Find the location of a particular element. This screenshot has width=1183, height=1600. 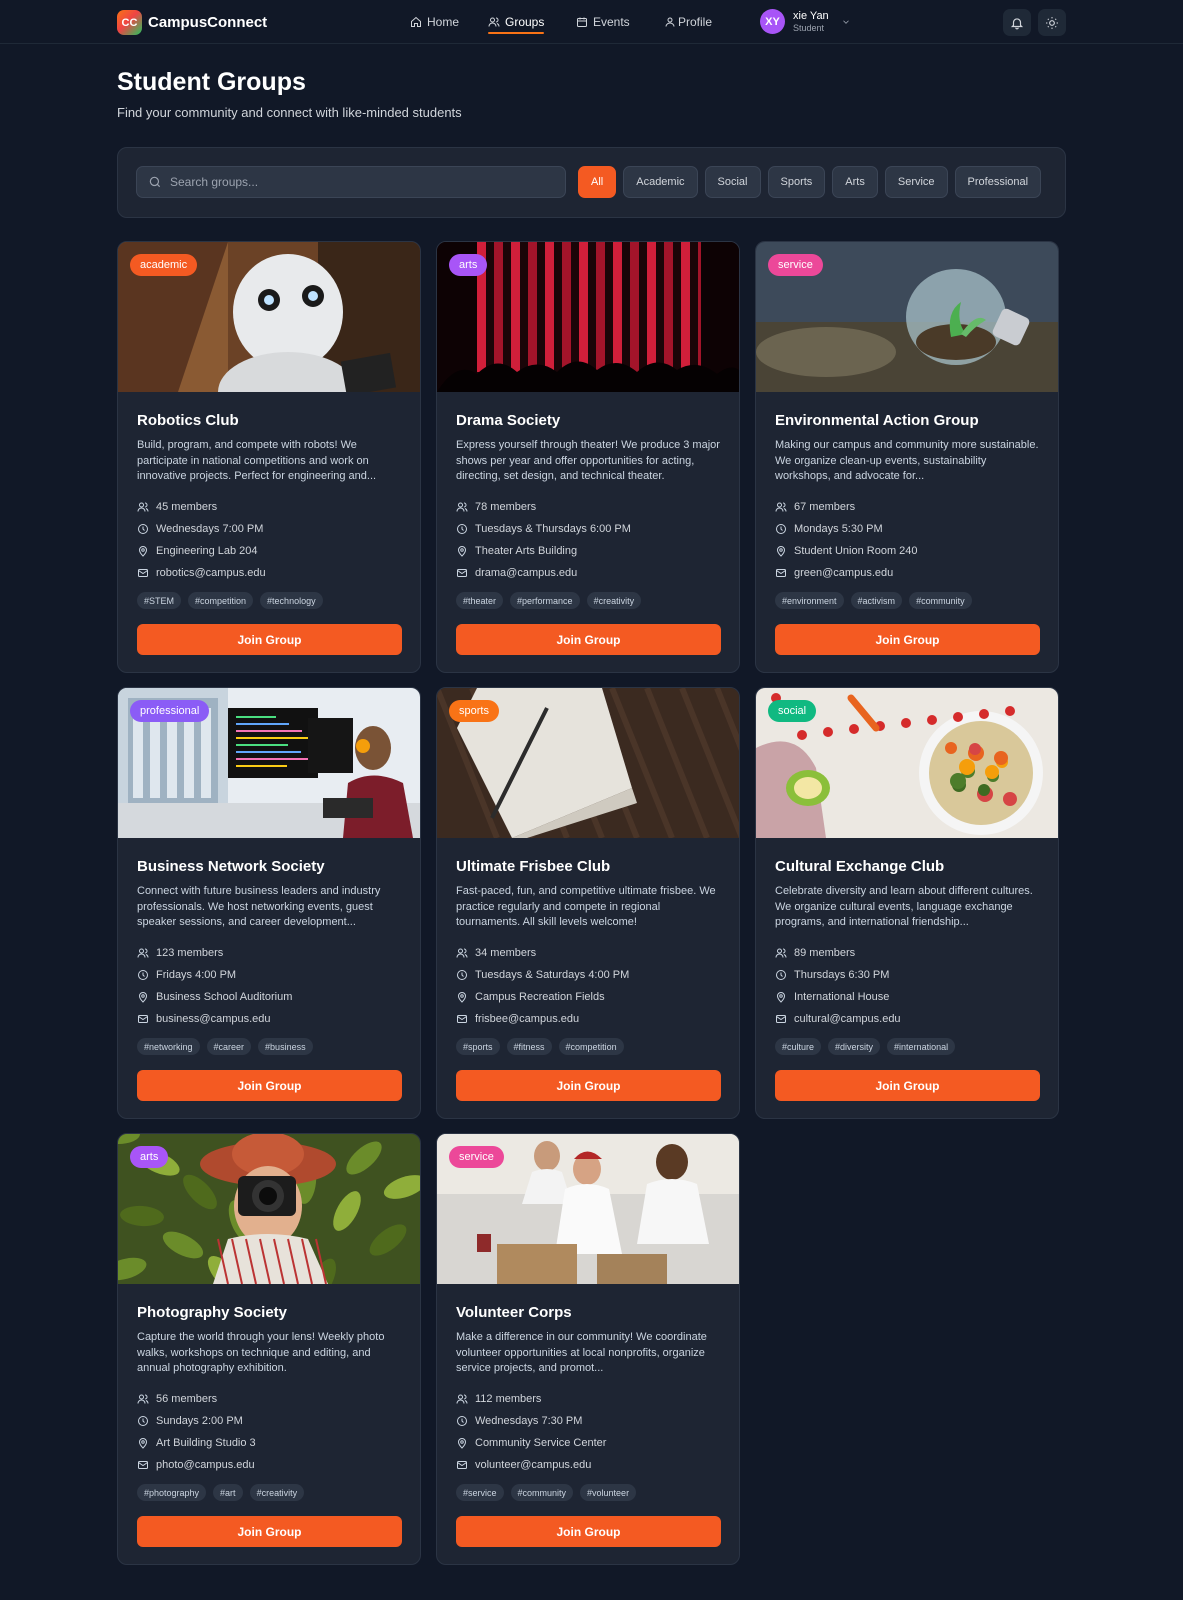

nav-profile-label: Profile is located at coordinates (695, 22).